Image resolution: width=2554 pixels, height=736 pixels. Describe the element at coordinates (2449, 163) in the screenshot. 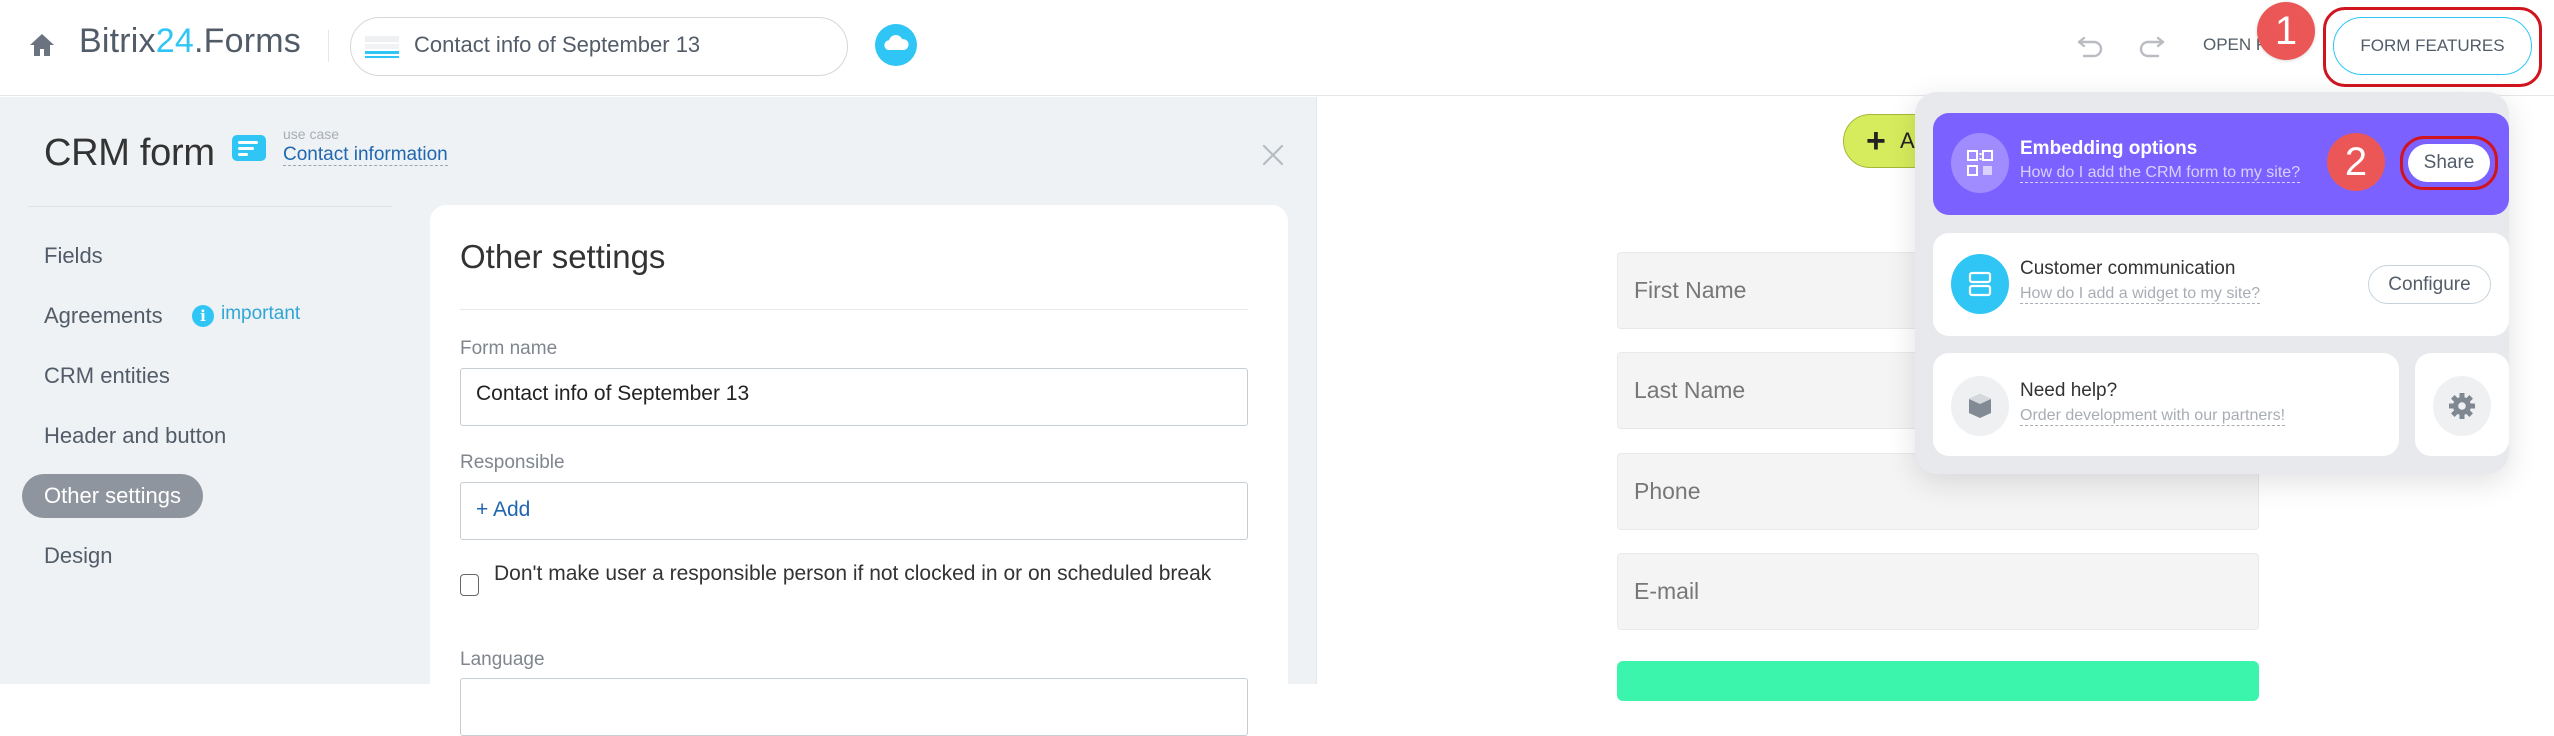

I see `share-button: Share` at that location.